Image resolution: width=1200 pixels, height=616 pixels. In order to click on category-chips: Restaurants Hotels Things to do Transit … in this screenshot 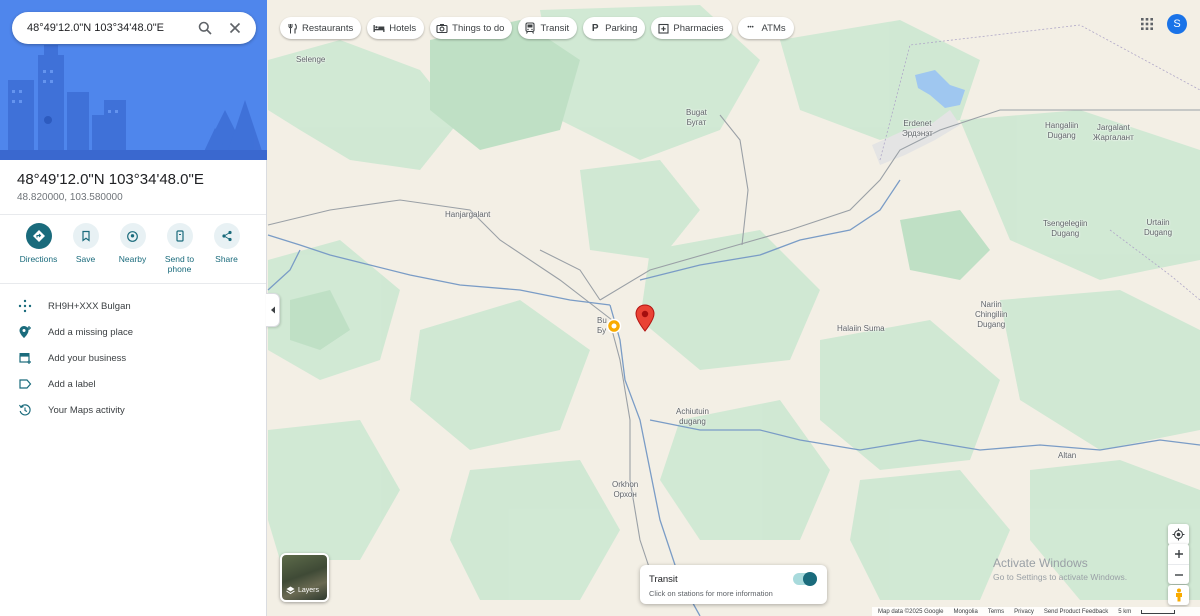, I will do `click(540, 28)`.